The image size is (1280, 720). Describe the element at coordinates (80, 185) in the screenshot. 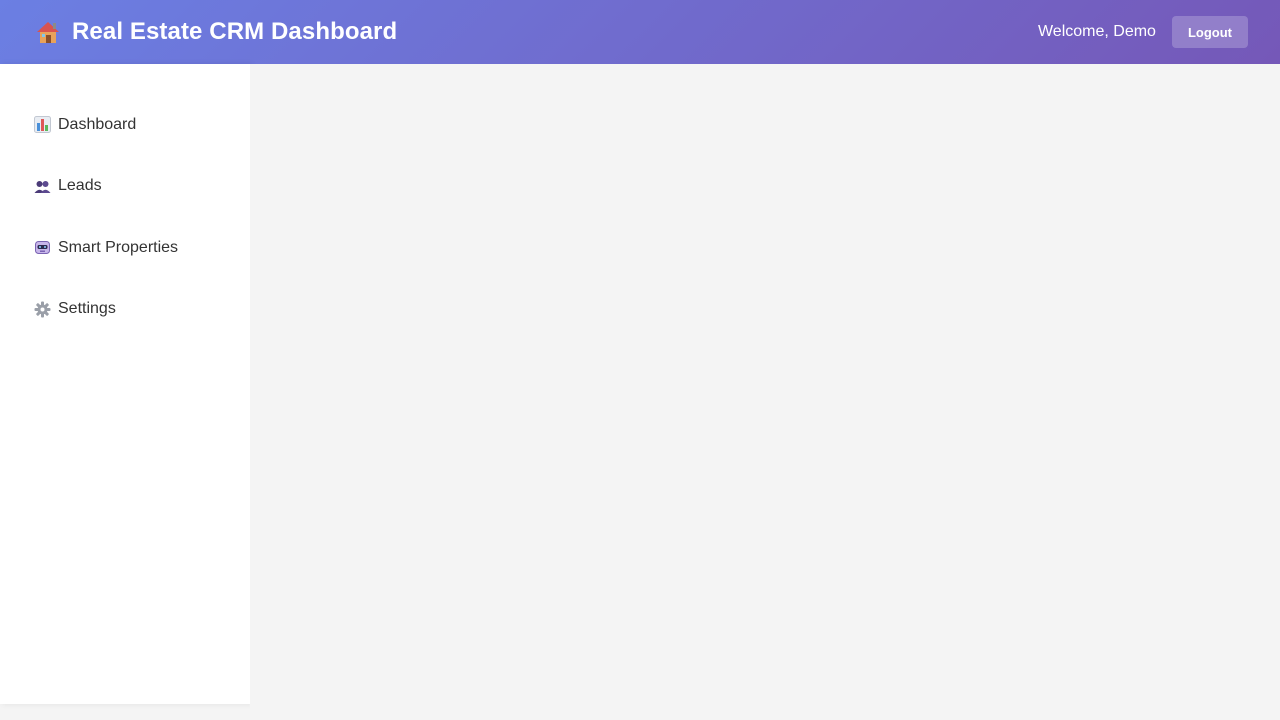

I see `sidebar-item-label: Leads` at that location.